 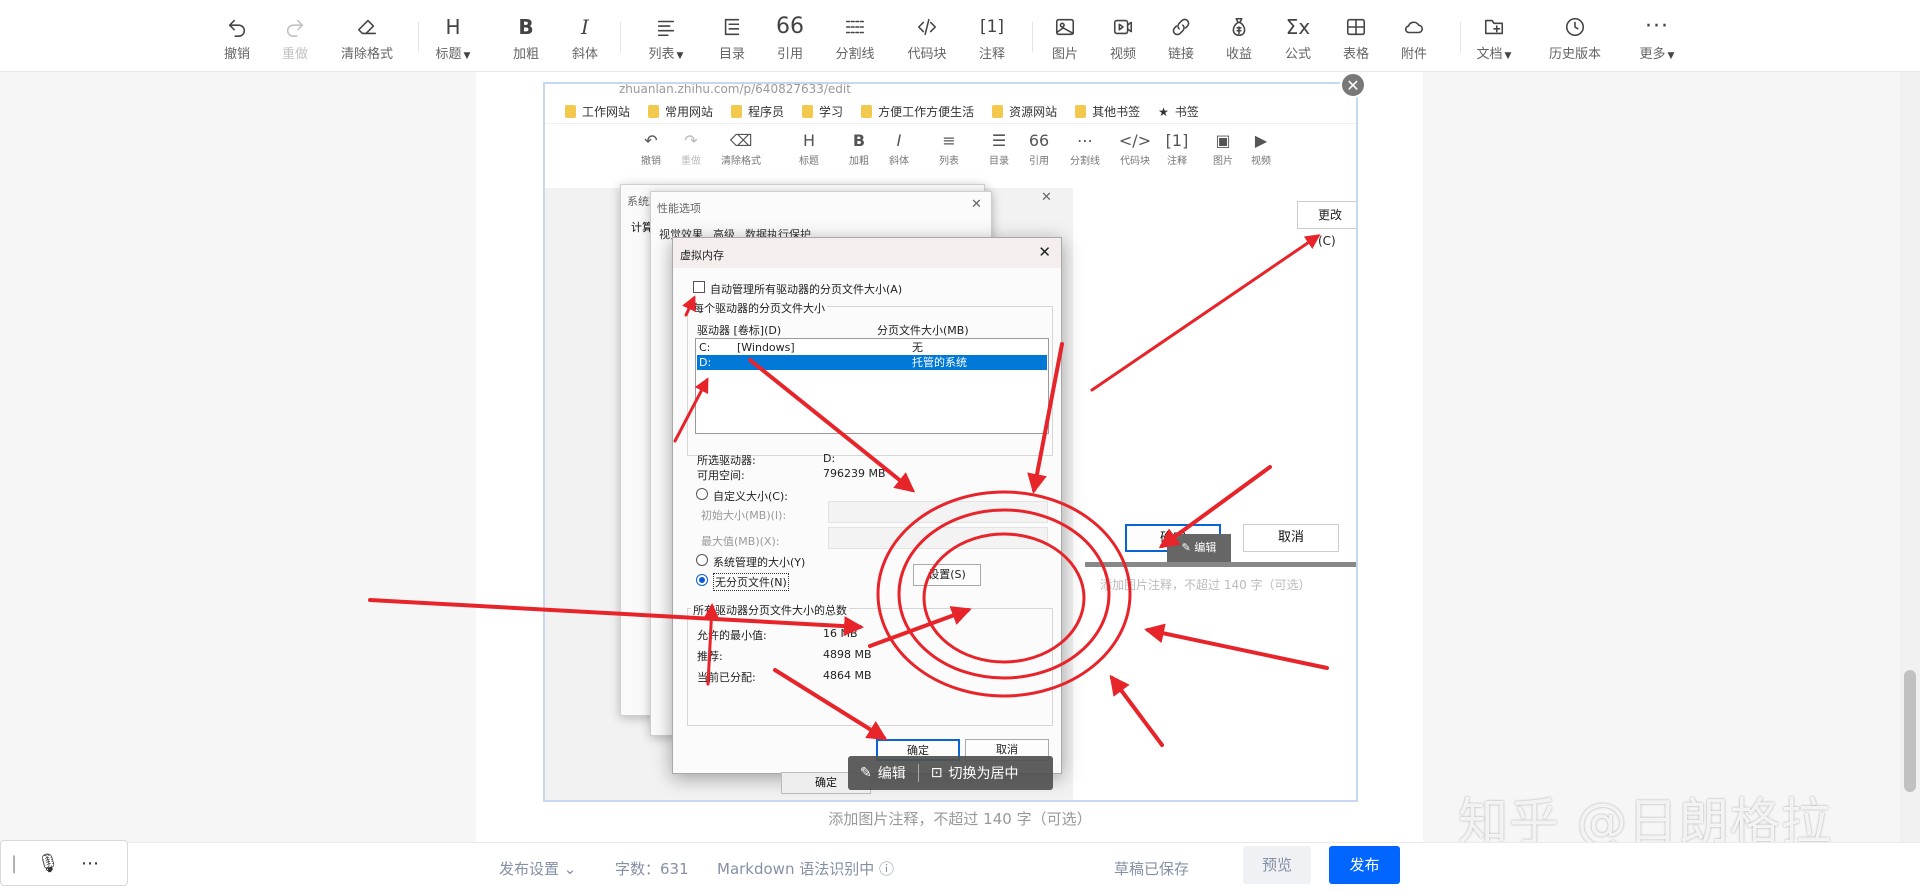 What do you see at coordinates (829, 458) in the screenshot?
I see `selected-drive-value: D:` at bounding box center [829, 458].